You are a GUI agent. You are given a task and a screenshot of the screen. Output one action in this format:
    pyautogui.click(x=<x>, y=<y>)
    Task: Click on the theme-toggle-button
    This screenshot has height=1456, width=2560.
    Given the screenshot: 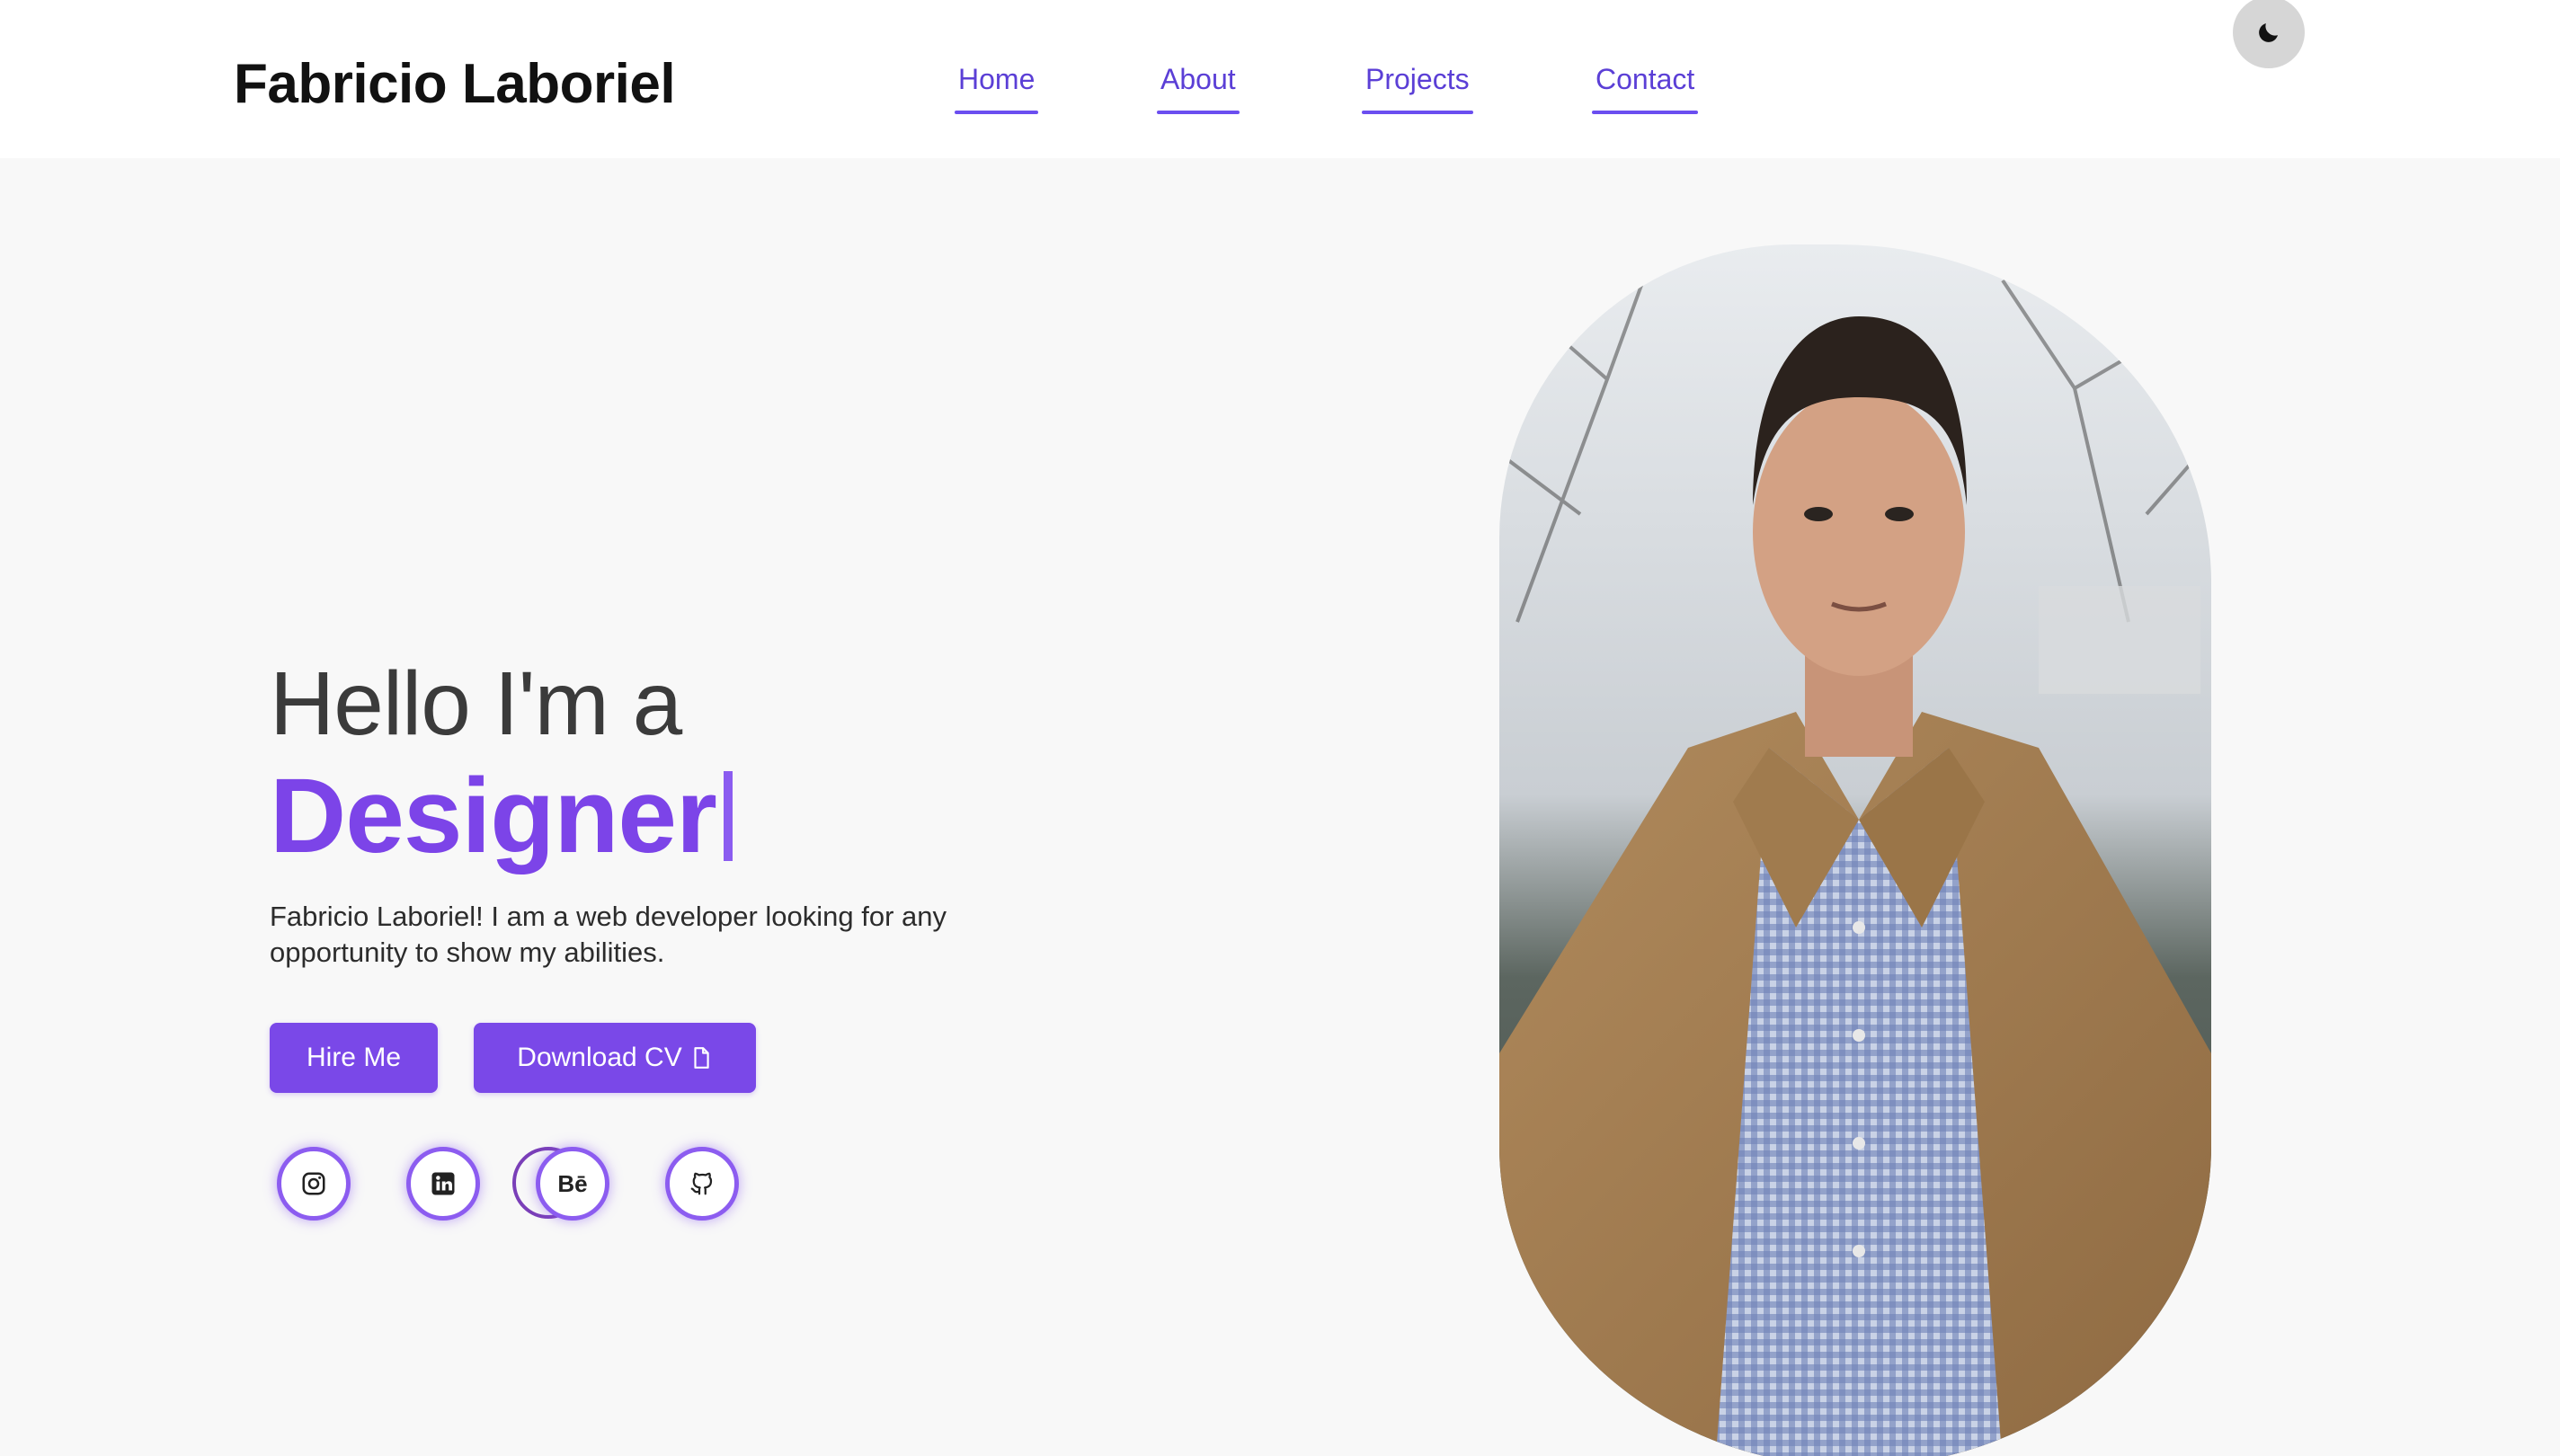 What is the action you would take?
    pyautogui.click(x=2269, y=34)
    